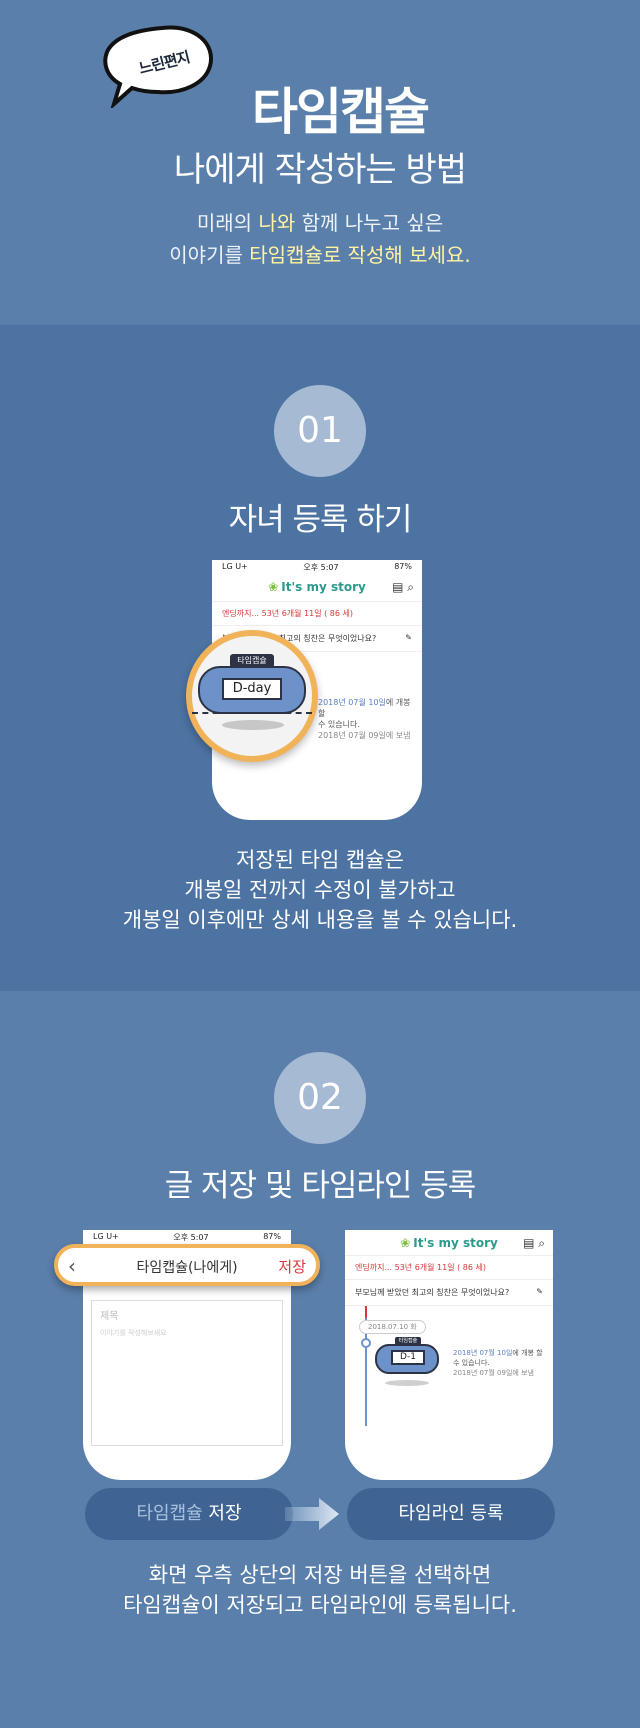 This screenshot has height=1728, width=640. I want to click on capsule-save-step: 타임캡슐 저장, so click(189, 1514).